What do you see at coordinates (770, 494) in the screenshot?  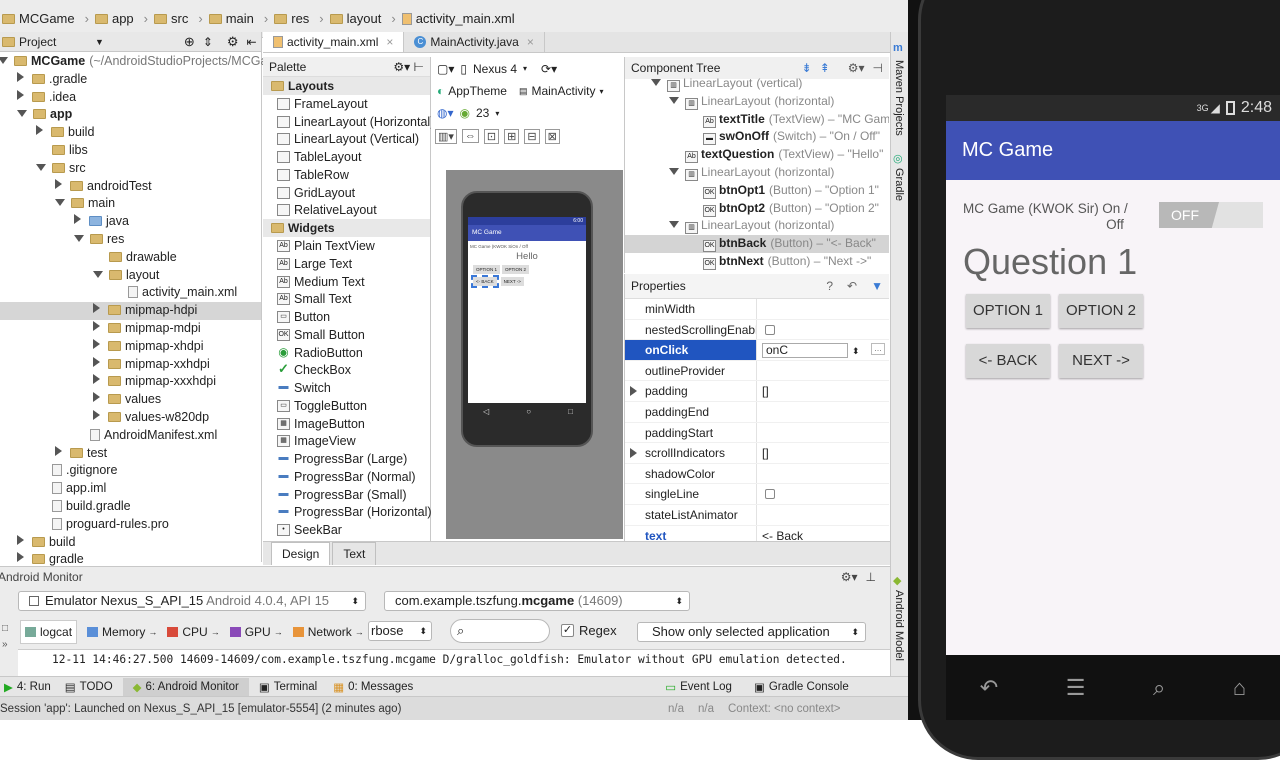 I see `property-checkbox` at bounding box center [770, 494].